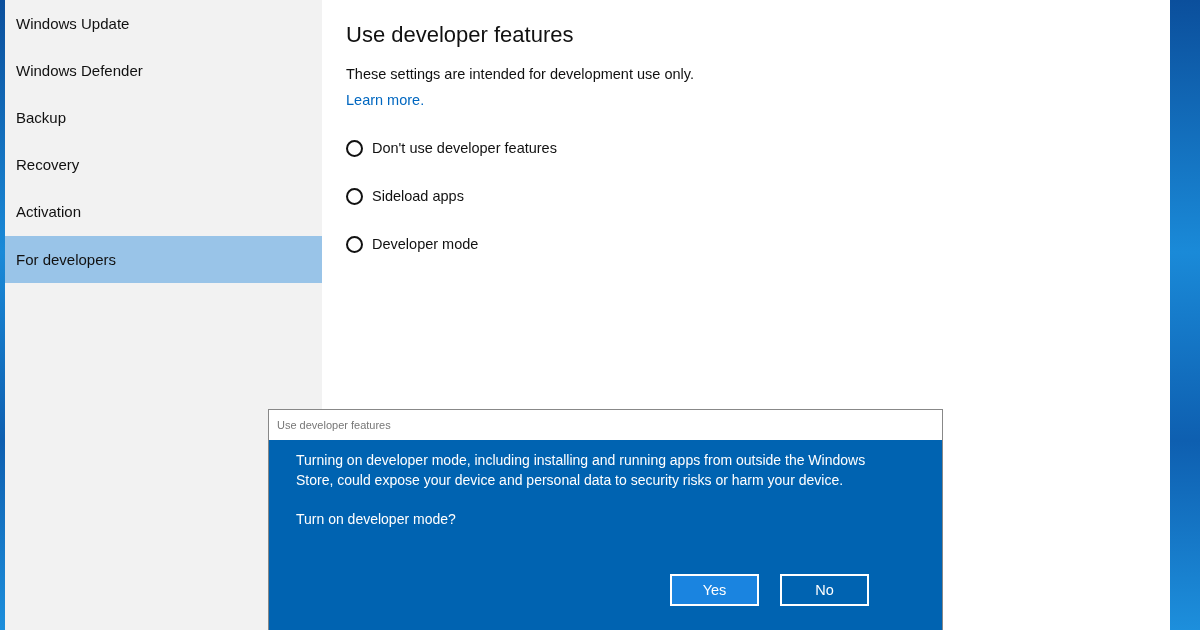 This screenshot has width=1200, height=630. Describe the element at coordinates (824, 590) in the screenshot. I see `dialog-button: No` at that location.